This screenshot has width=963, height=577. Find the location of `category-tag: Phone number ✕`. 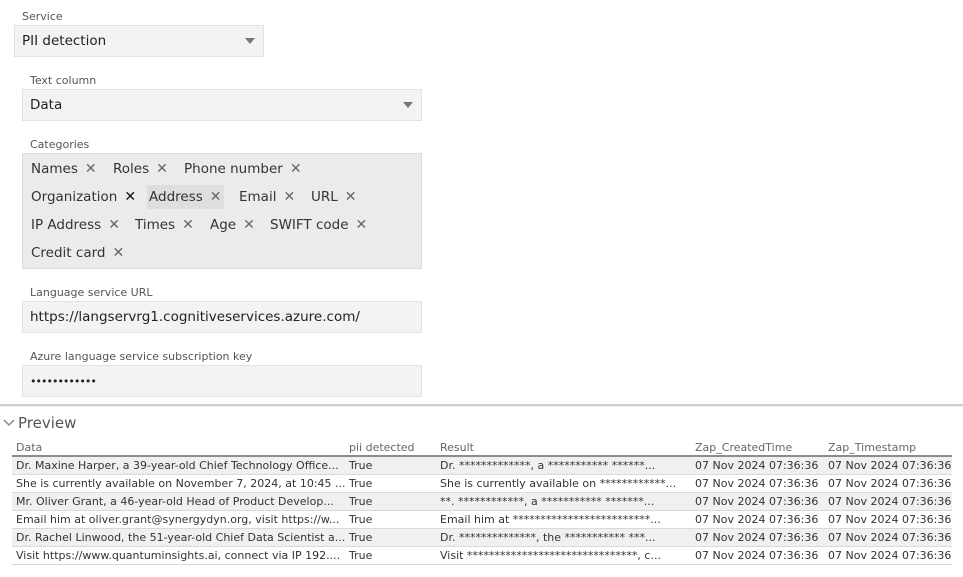

category-tag: Phone number ✕ is located at coordinates (243, 169).